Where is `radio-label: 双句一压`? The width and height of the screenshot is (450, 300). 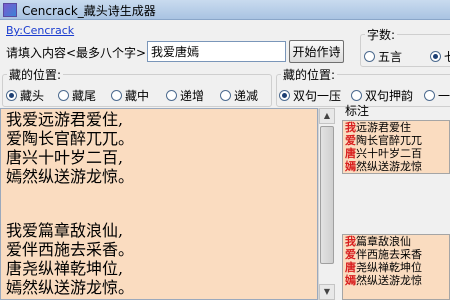 radio-label: 双句一压 is located at coordinates (317, 96).